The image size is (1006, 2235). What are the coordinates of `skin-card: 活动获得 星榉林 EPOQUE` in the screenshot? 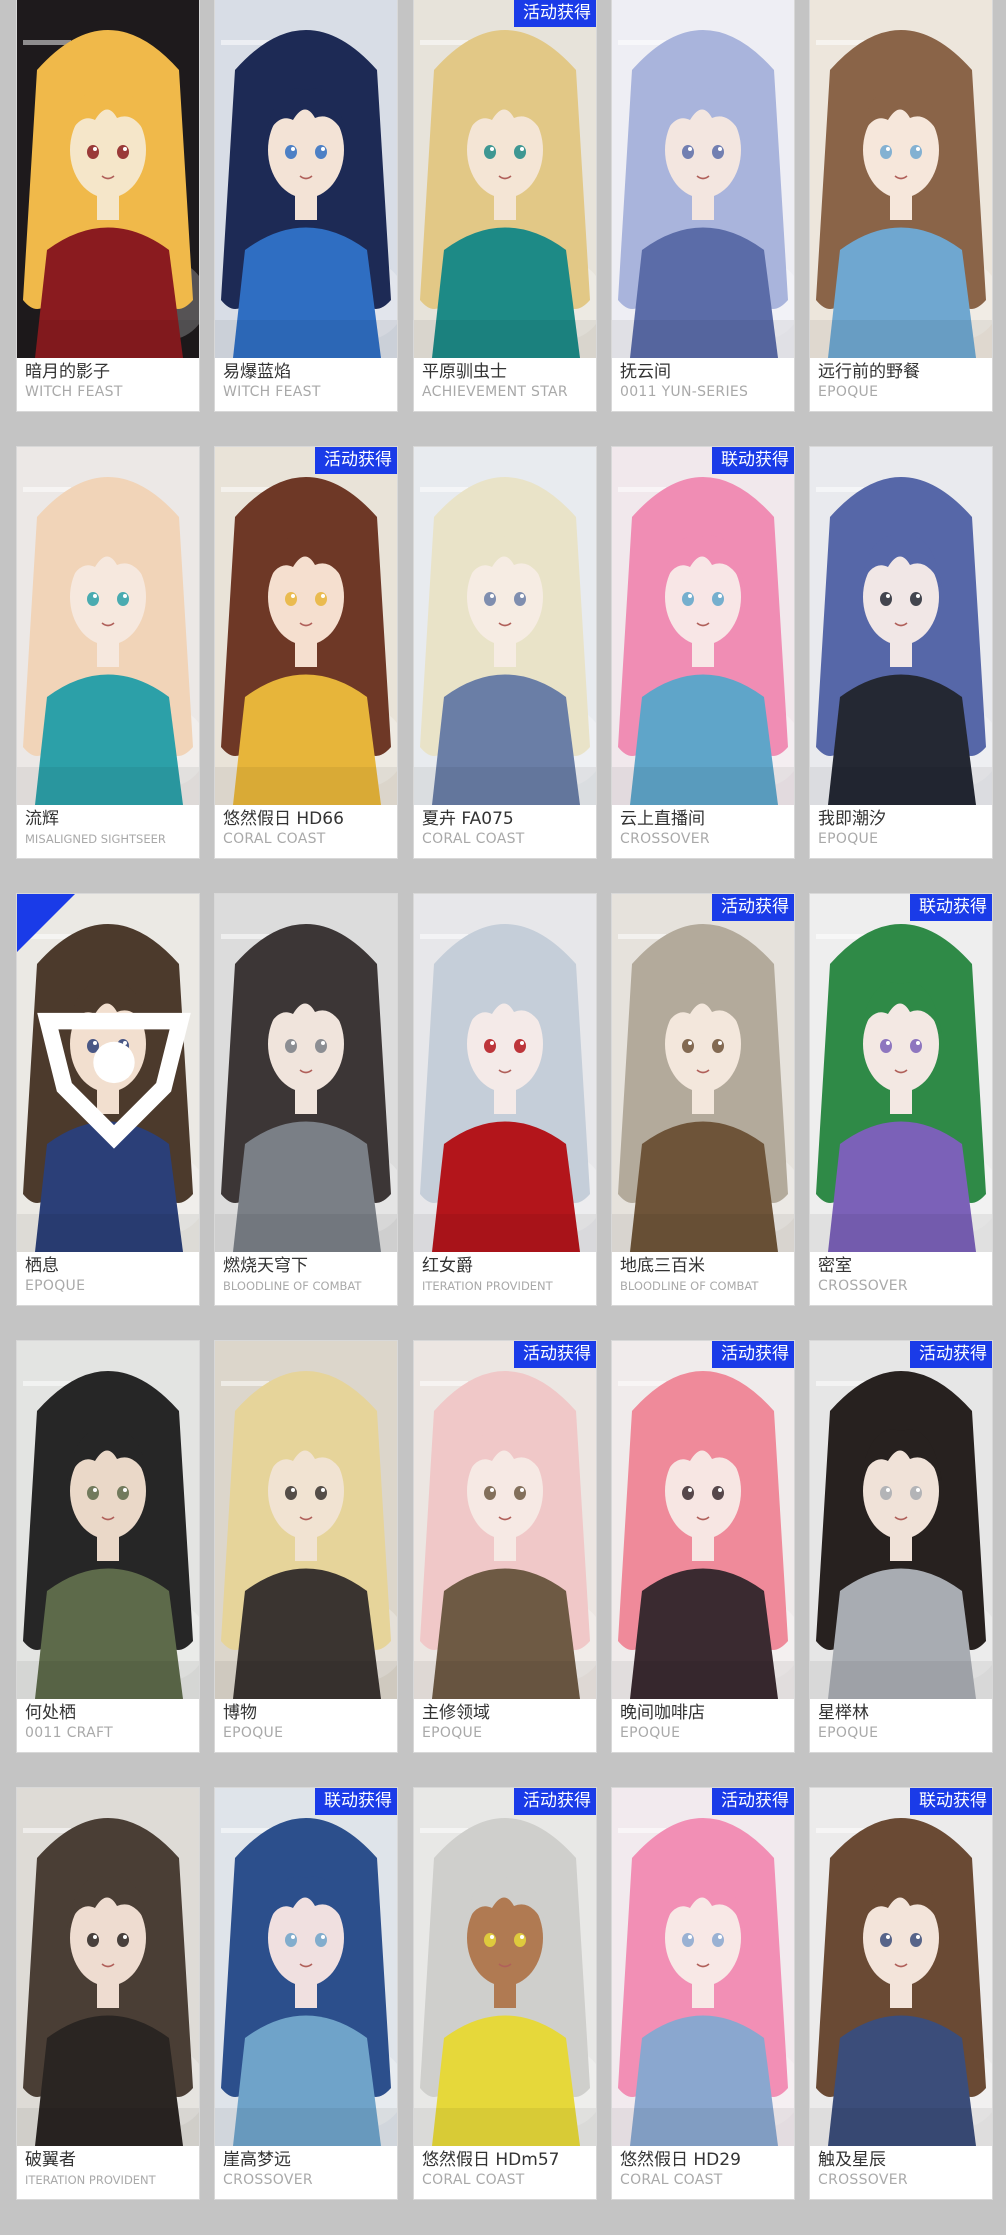 It's located at (901, 1546).